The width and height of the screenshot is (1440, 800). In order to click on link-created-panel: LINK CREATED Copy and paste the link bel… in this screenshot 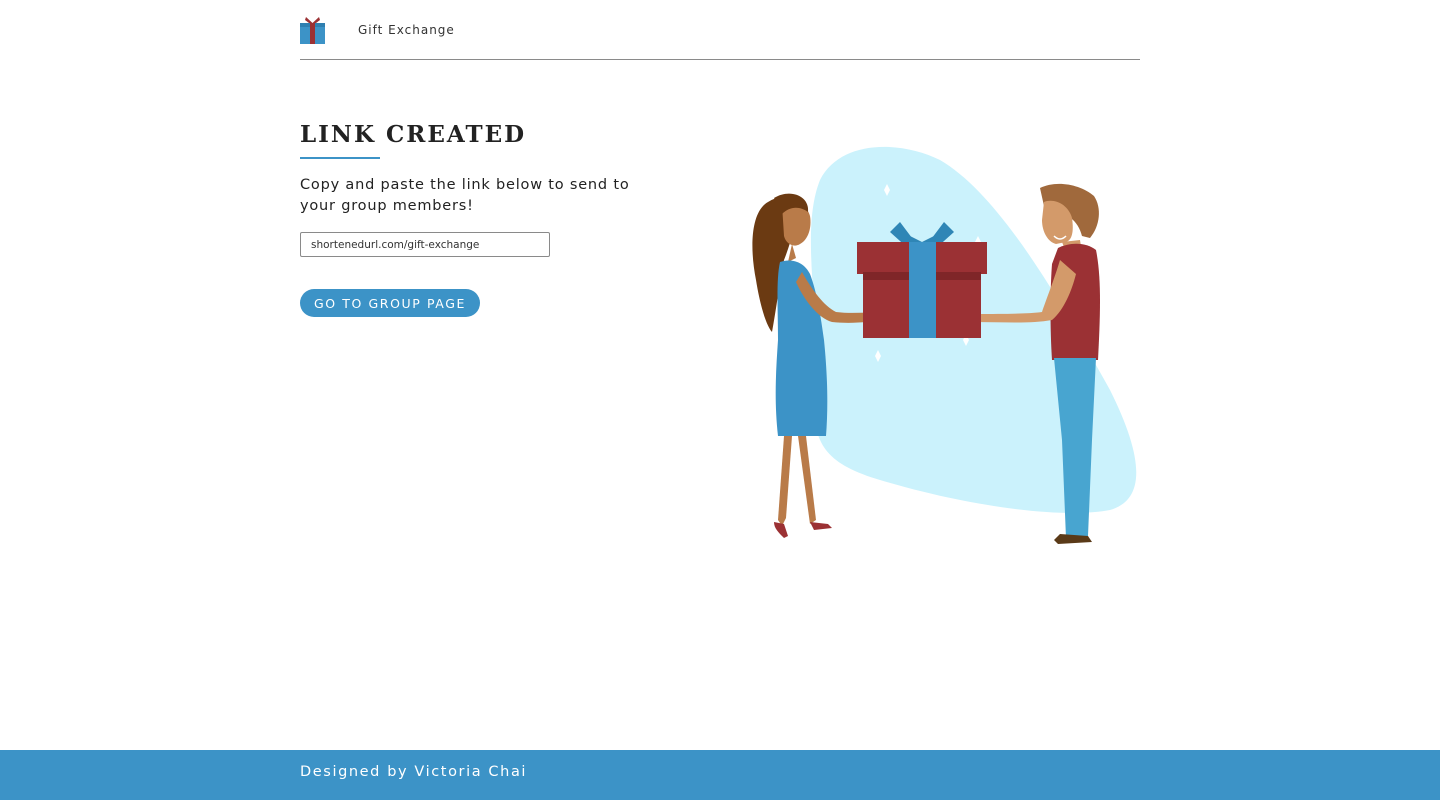, I will do `click(490, 217)`.